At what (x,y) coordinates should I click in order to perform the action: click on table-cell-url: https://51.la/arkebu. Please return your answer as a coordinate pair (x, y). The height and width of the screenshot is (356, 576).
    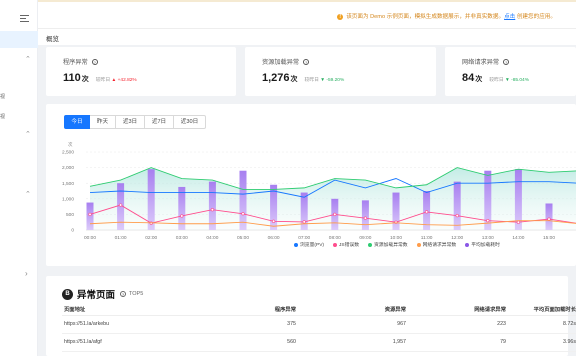
    Looking at the image, I should click on (137, 324).